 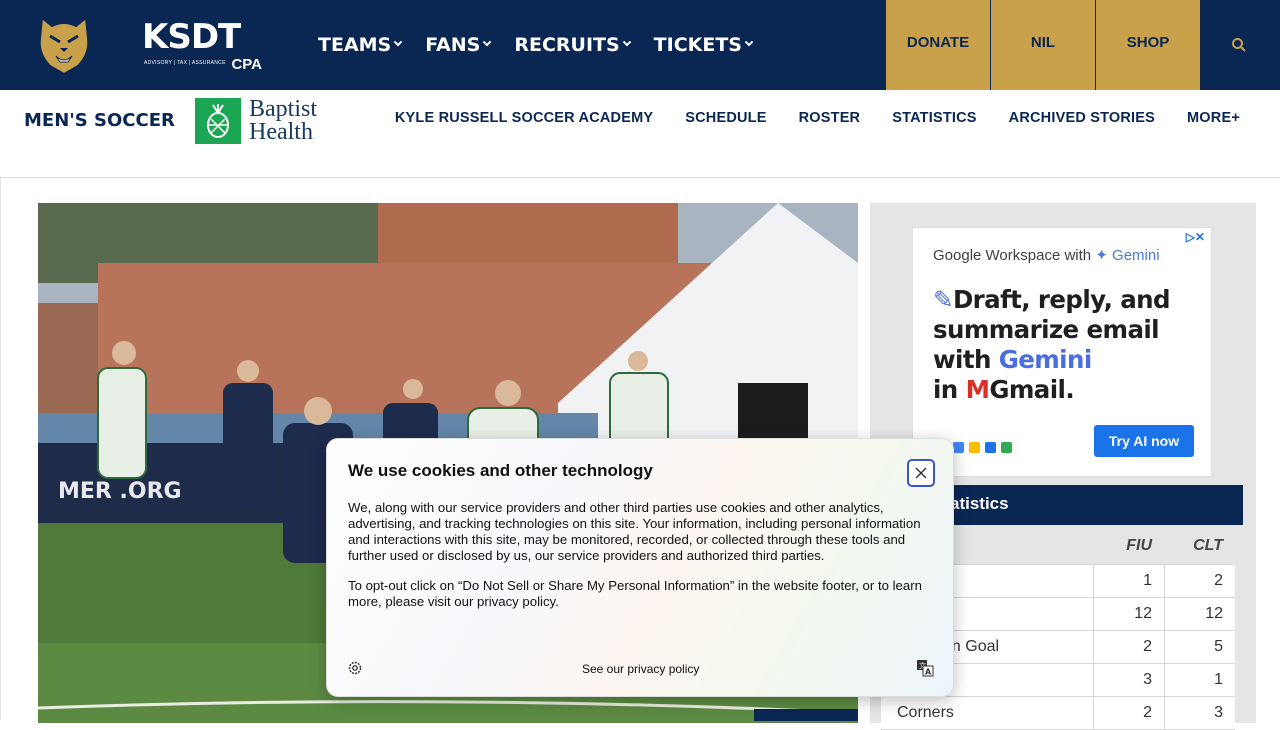 What do you see at coordinates (1082, 118) in the screenshot?
I see `subnav-archived-stories: ARCHIVED STORIES` at bounding box center [1082, 118].